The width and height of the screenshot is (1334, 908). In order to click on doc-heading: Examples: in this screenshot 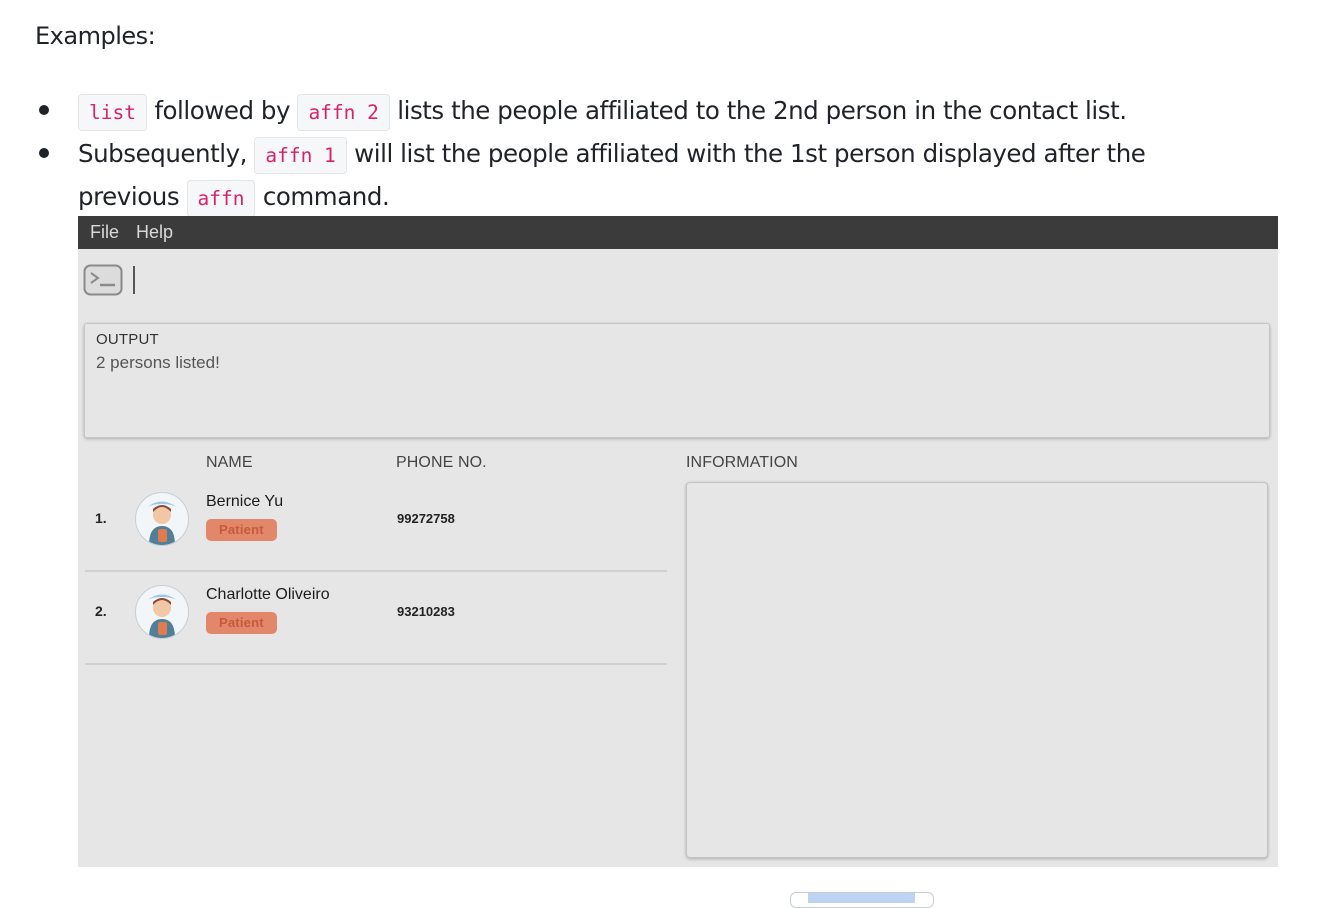, I will do `click(95, 36)`.